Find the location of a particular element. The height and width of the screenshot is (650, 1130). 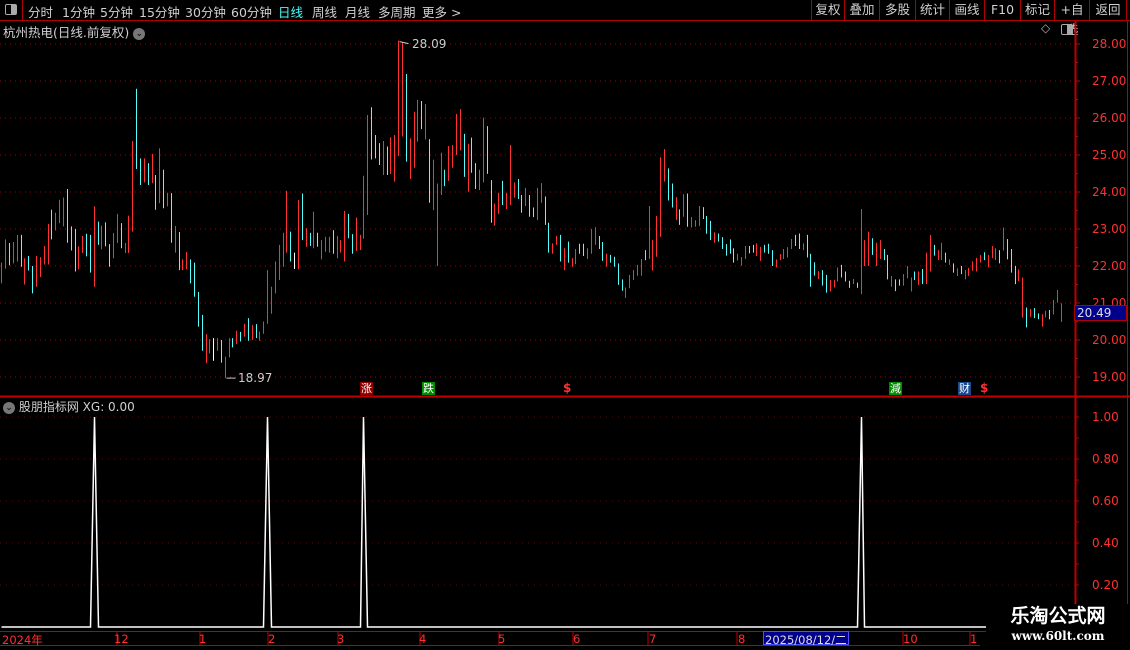

marker-fall: 跌 is located at coordinates (428, 388).